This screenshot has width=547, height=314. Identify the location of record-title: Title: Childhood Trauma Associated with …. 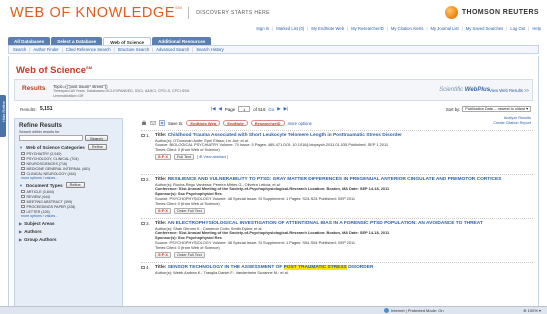
(344, 135).